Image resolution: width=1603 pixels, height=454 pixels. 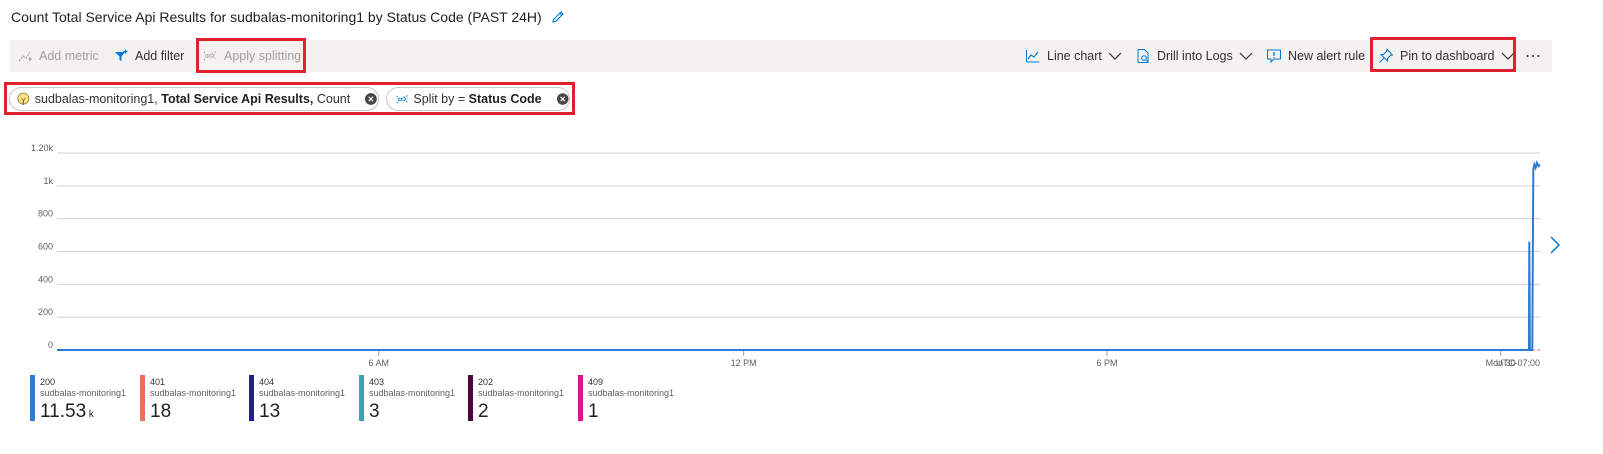 What do you see at coordinates (96, 99) in the screenshot?
I see `metric-pill-resource: sudbalas-monitoring1,` at bounding box center [96, 99].